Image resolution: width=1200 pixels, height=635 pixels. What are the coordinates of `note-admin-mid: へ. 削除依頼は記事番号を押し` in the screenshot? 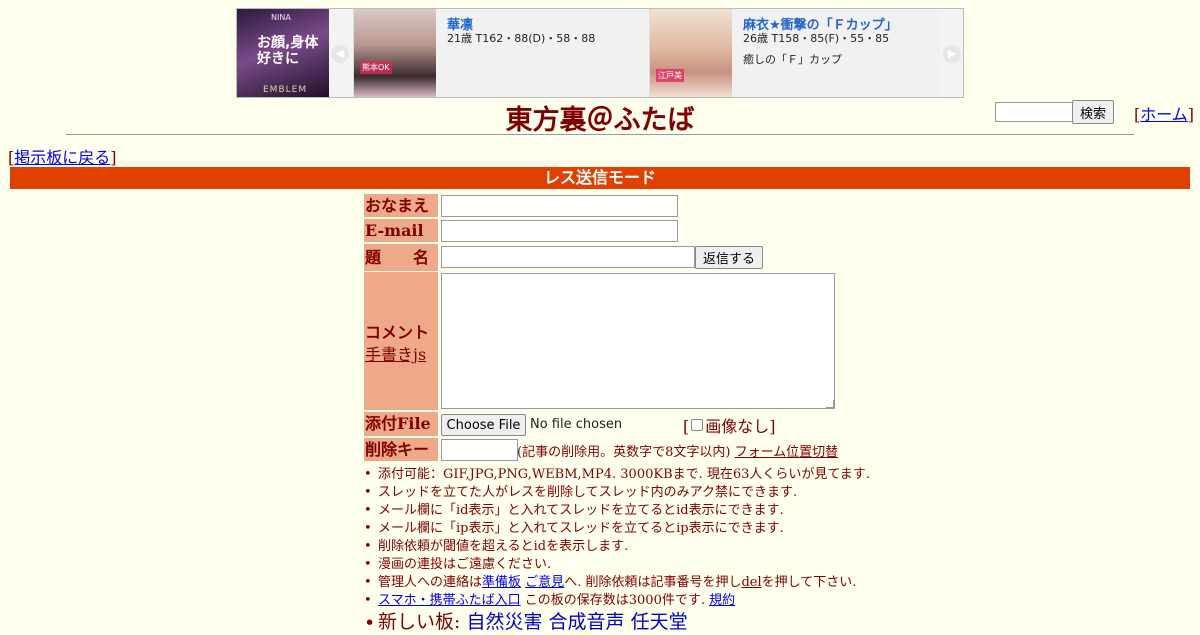 It's located at (653, 582).